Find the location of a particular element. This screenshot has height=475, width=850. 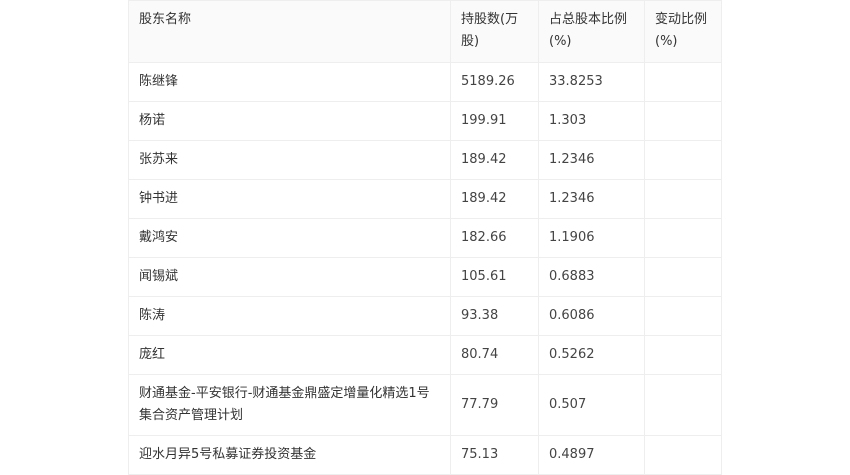

table-row: 陈涛 93.38 0.6086 is located at coordinates (425, 316).